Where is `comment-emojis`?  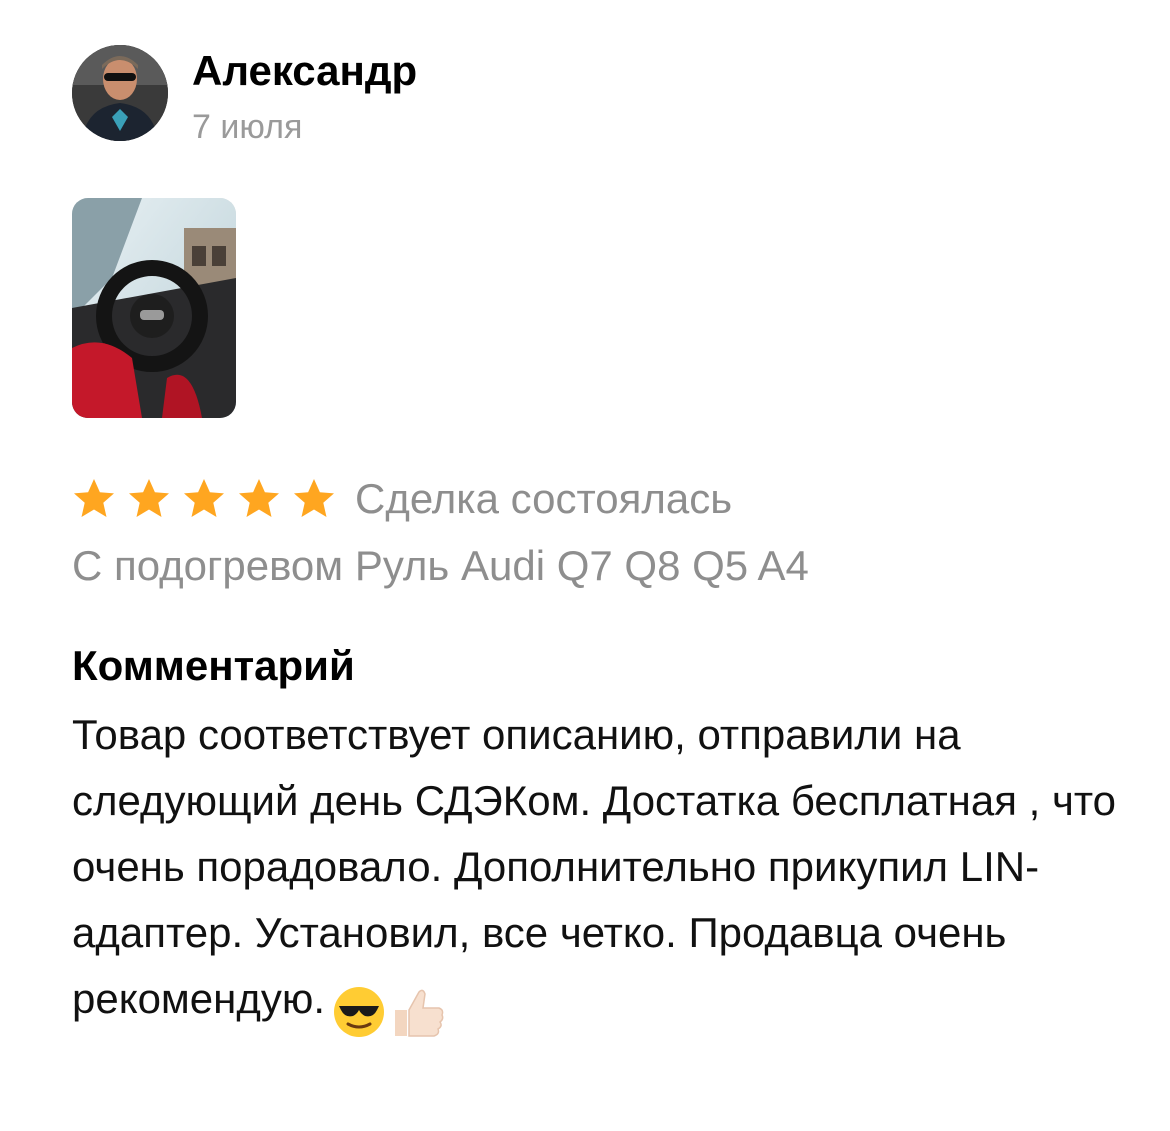
comment-emojis is located at coordinates (389, 1009).